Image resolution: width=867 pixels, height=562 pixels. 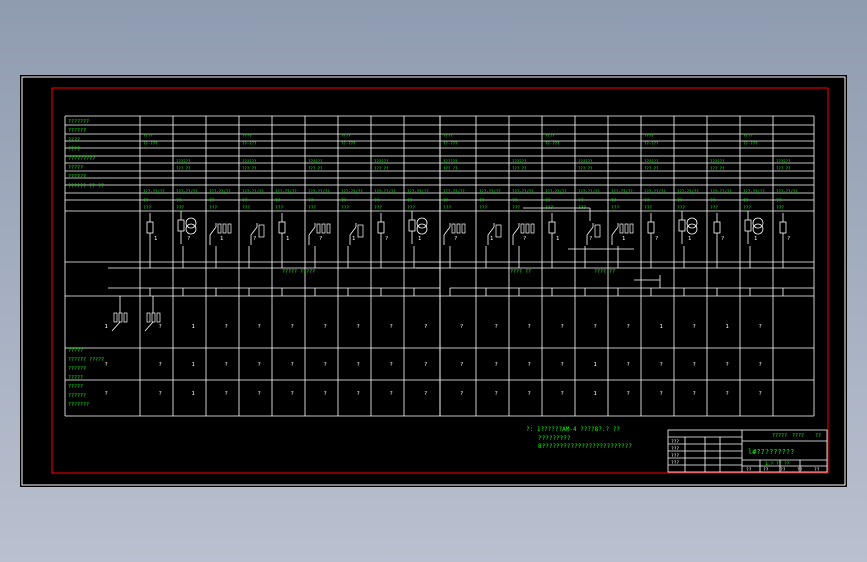 What do you see at coordinates (149, 326) in the screenshot?
I see `pt-line` at bounding box center [149, 326].